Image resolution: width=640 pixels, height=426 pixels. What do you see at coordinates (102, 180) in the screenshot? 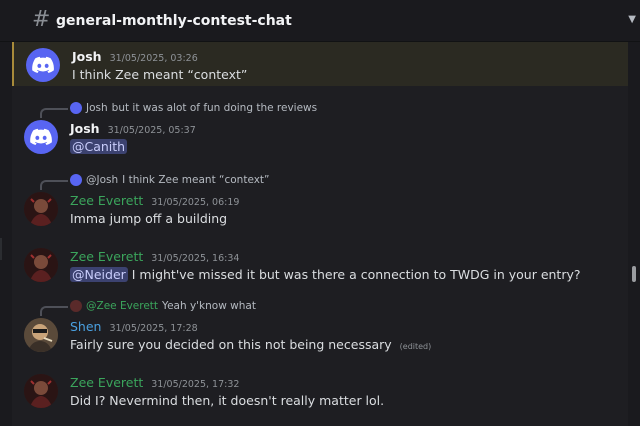
I see `reply-author: @Josh` at bounding box center [102, 180].